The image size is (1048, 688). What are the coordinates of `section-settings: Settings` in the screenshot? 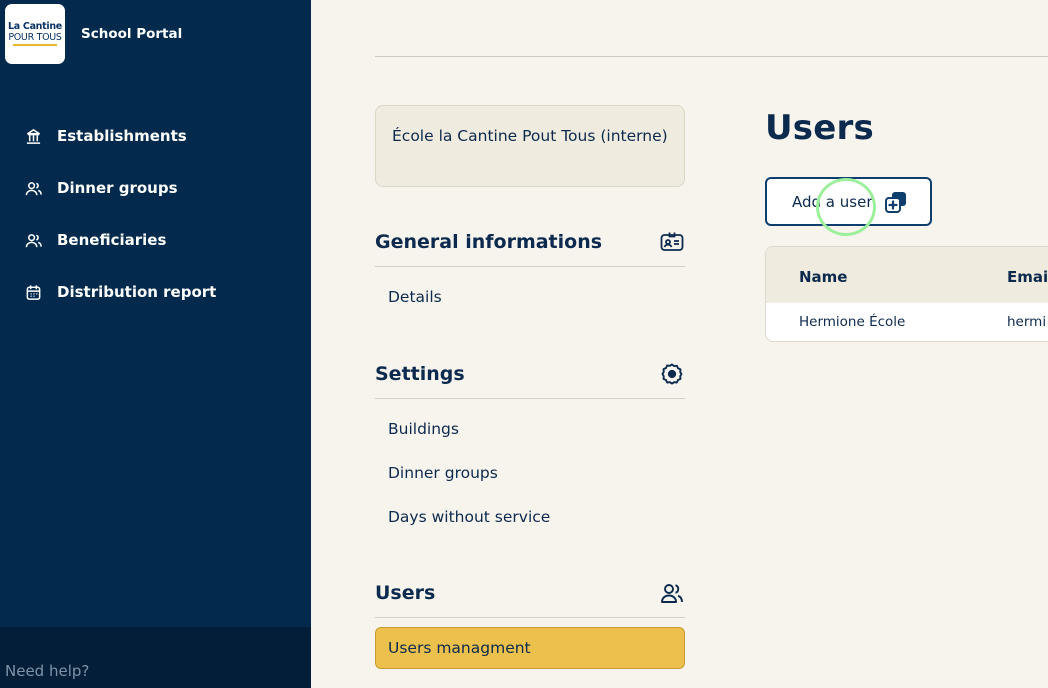 It's located at (530, 380).